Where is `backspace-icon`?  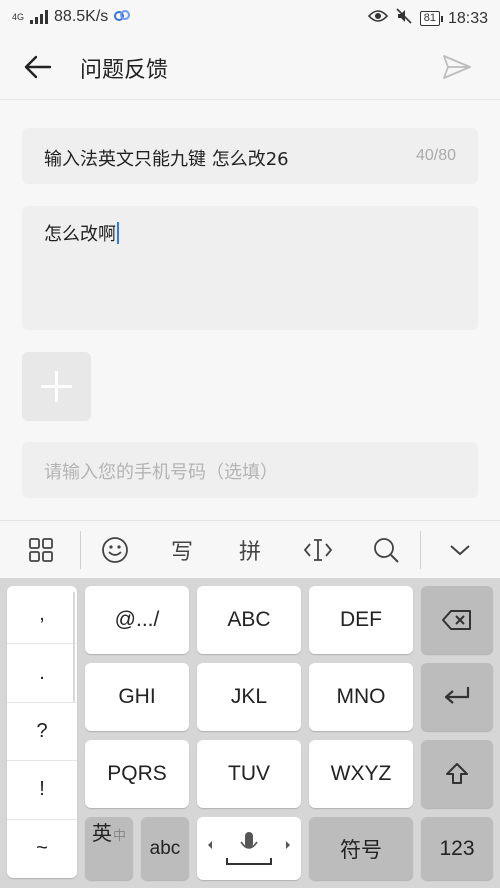
backspace-icon is located at coordinates (456, 620).